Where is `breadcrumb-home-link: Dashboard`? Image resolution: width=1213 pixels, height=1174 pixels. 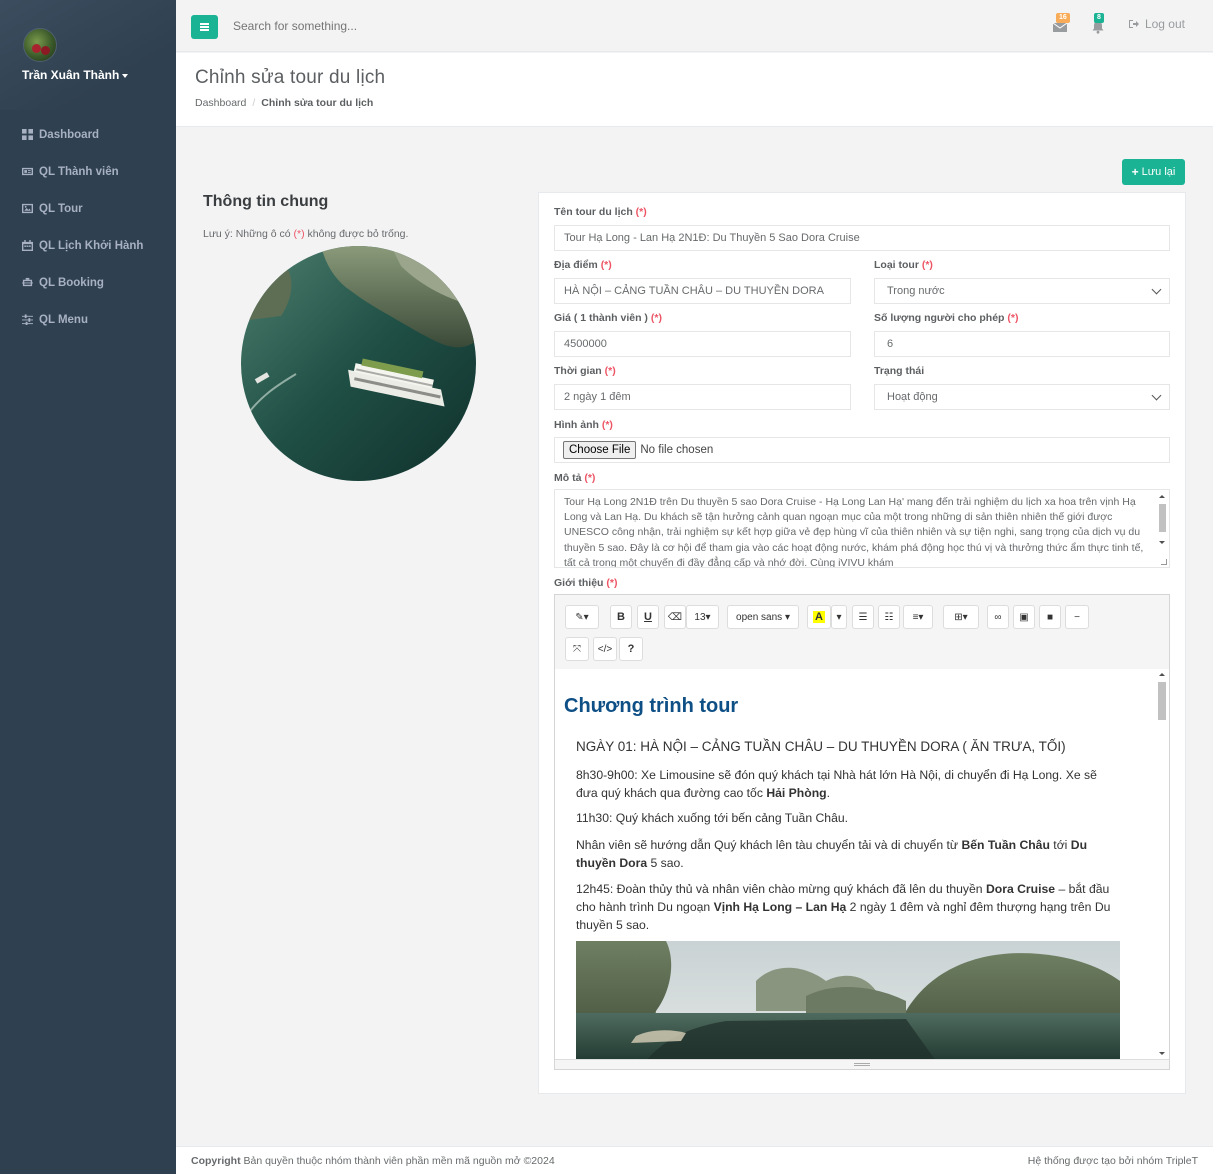 breadcrumb-home-link: Dashboard is located at coordinates (220, 103).